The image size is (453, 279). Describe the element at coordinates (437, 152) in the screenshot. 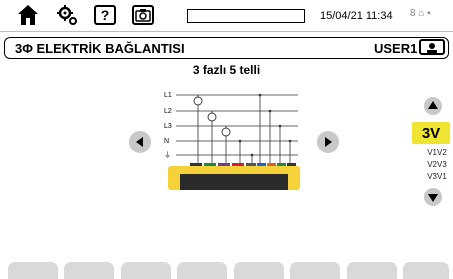

I see `voltage-option-v1v2: V1V2` at that location.